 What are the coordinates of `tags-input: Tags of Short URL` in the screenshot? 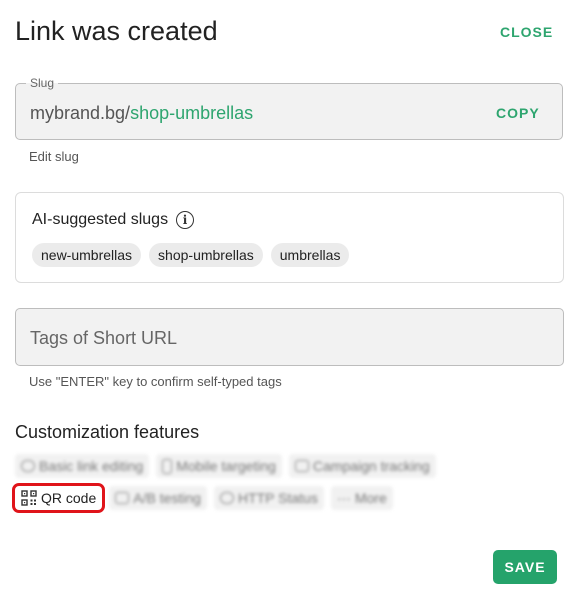 It's located at (289, 337).